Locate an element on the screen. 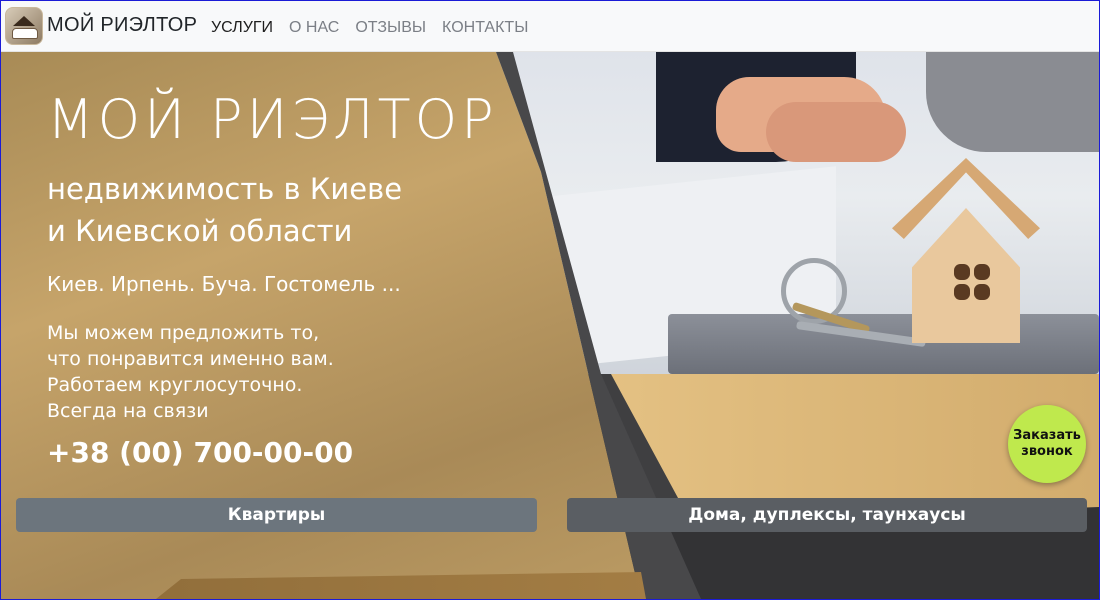  callback-button: Заказать звонок is located at coordinates (1047, 444).